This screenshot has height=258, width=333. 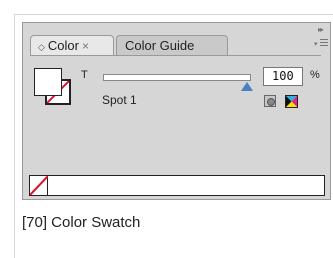 I want to click on close-tab-icon: ×, so click(x=85, y=46).